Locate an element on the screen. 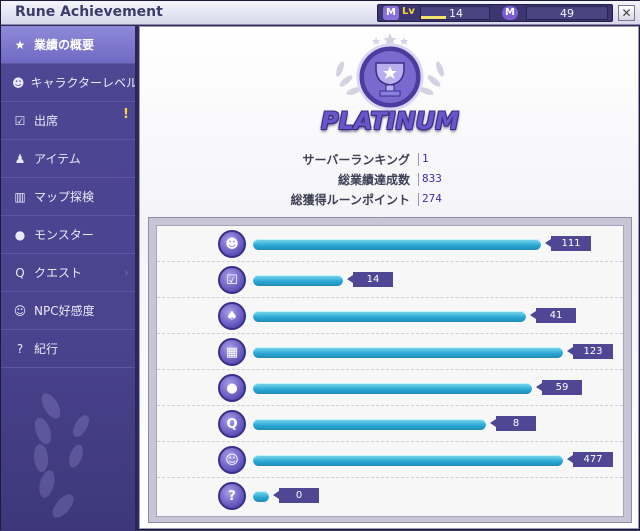  rune-point-value: 49 is located at coordinates (567, 13).